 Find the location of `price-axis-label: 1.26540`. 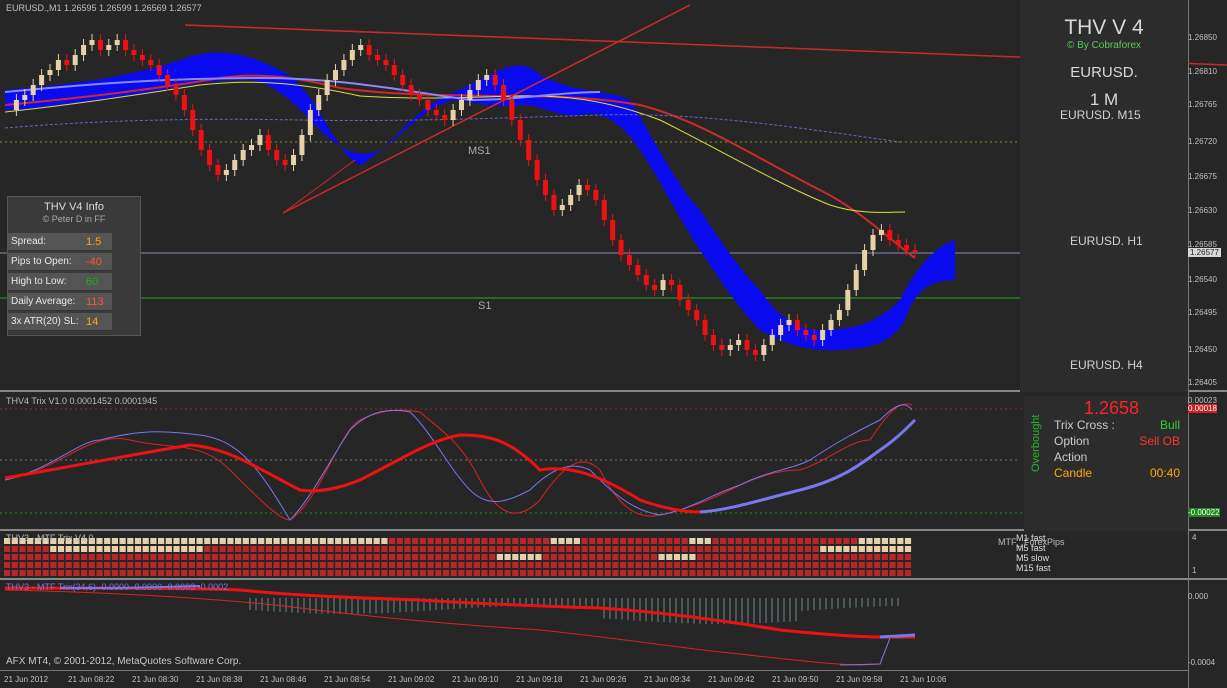

price-axis-label: 1.26540 is located at coordinates (1202, 279).